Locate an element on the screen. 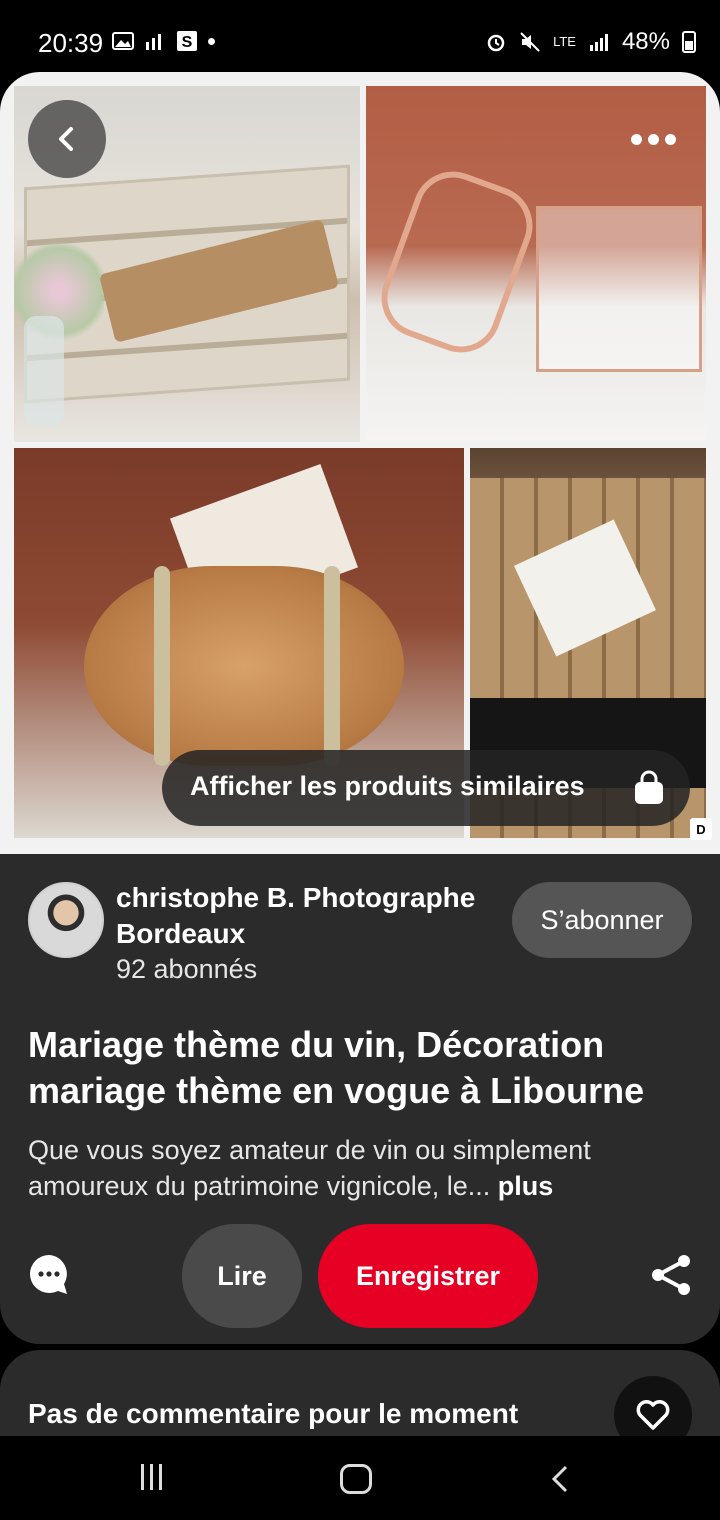 The width and height of the screenshot is (720, 1520). signal-notification-icon is located at coordinates (153, 42).